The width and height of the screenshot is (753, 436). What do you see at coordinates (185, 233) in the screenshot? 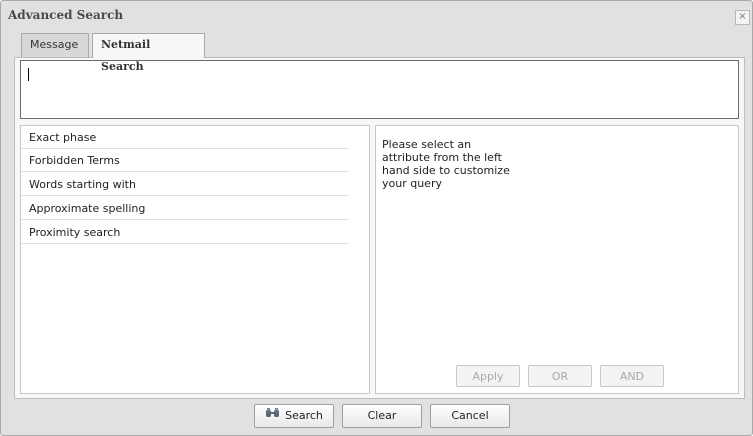
I see `attribute-proximity-search: Proximity search` at bounding box center [185, 233].